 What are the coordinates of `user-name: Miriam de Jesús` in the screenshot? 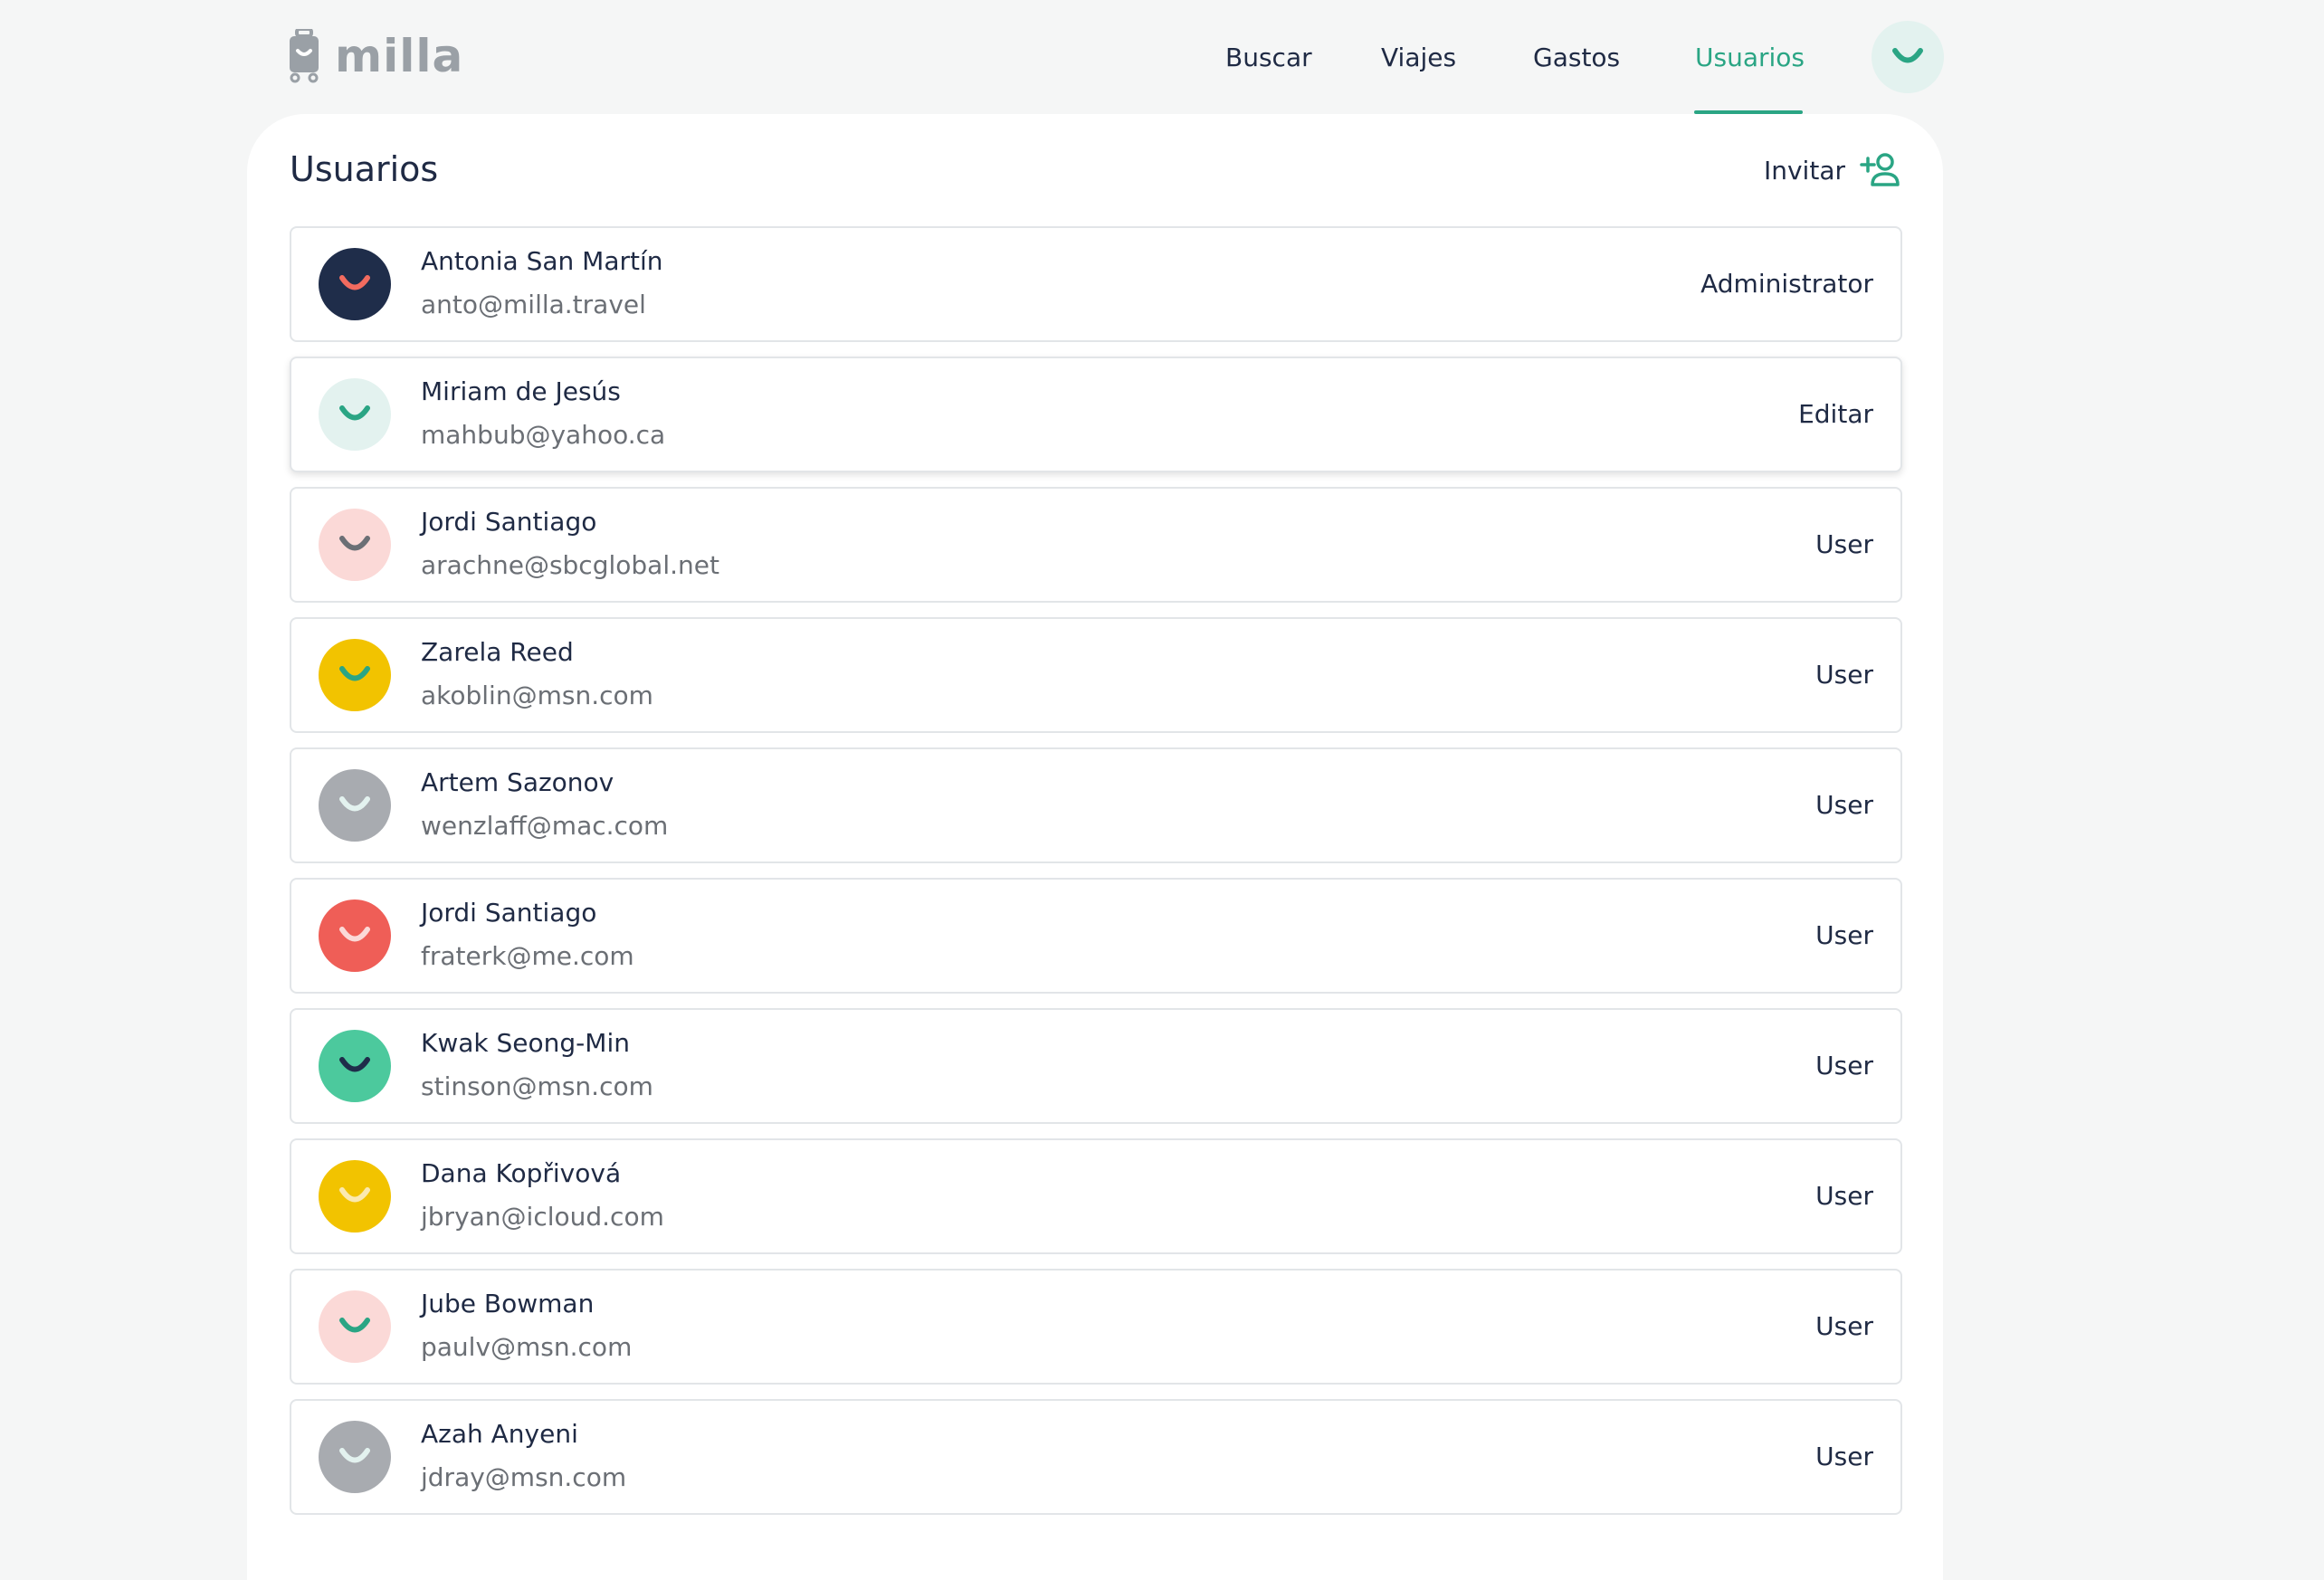 It's located at (521, 391).